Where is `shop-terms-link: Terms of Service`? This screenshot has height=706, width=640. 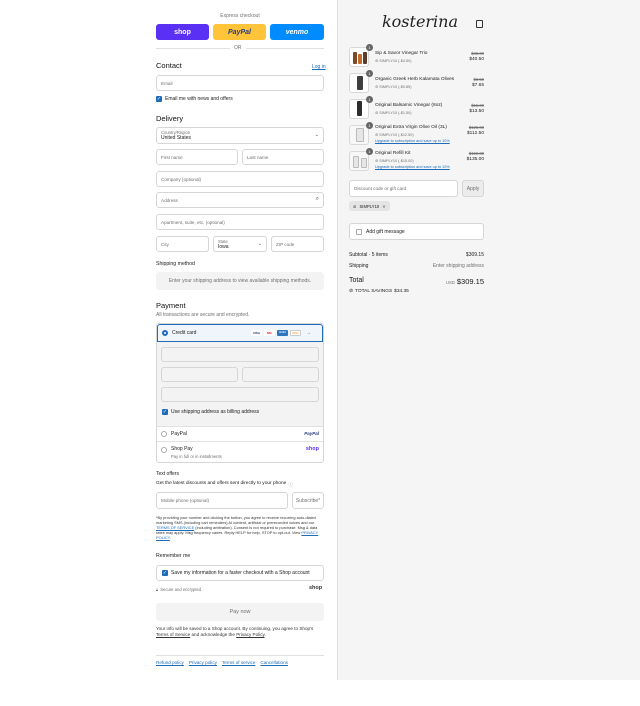
shop-terms-link: Terms of Service is located at coordinates (173, 634).